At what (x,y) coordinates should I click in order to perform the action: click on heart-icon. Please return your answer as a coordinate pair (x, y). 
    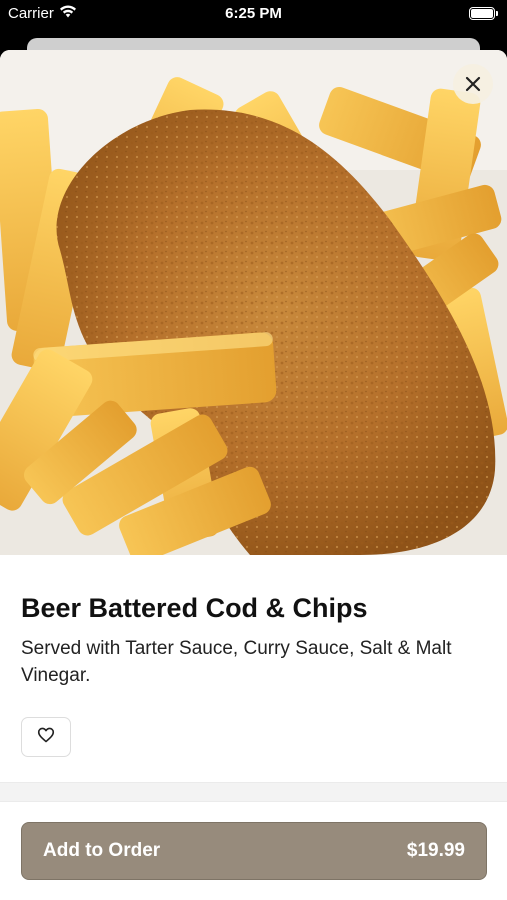
    Looking at the image, I should click on (46, 737).